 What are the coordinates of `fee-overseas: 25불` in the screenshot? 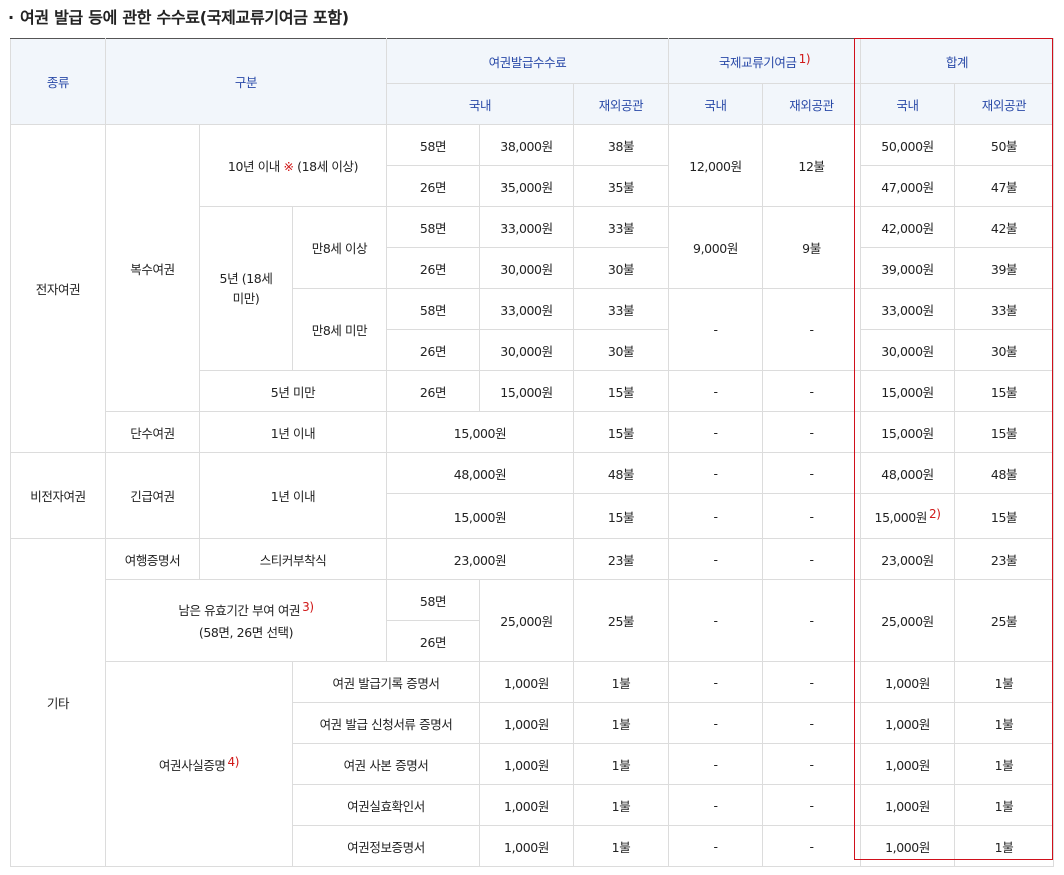 It's located at (621, 620).